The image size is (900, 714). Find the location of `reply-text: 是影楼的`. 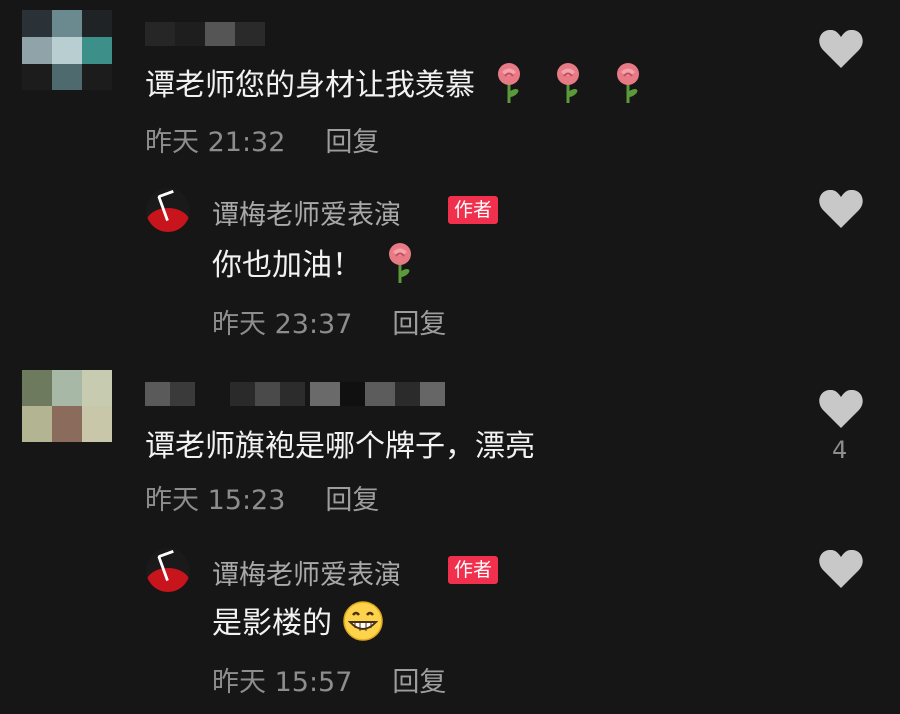

reply-text: 是影楼的 is located at coordinates (298, 624).